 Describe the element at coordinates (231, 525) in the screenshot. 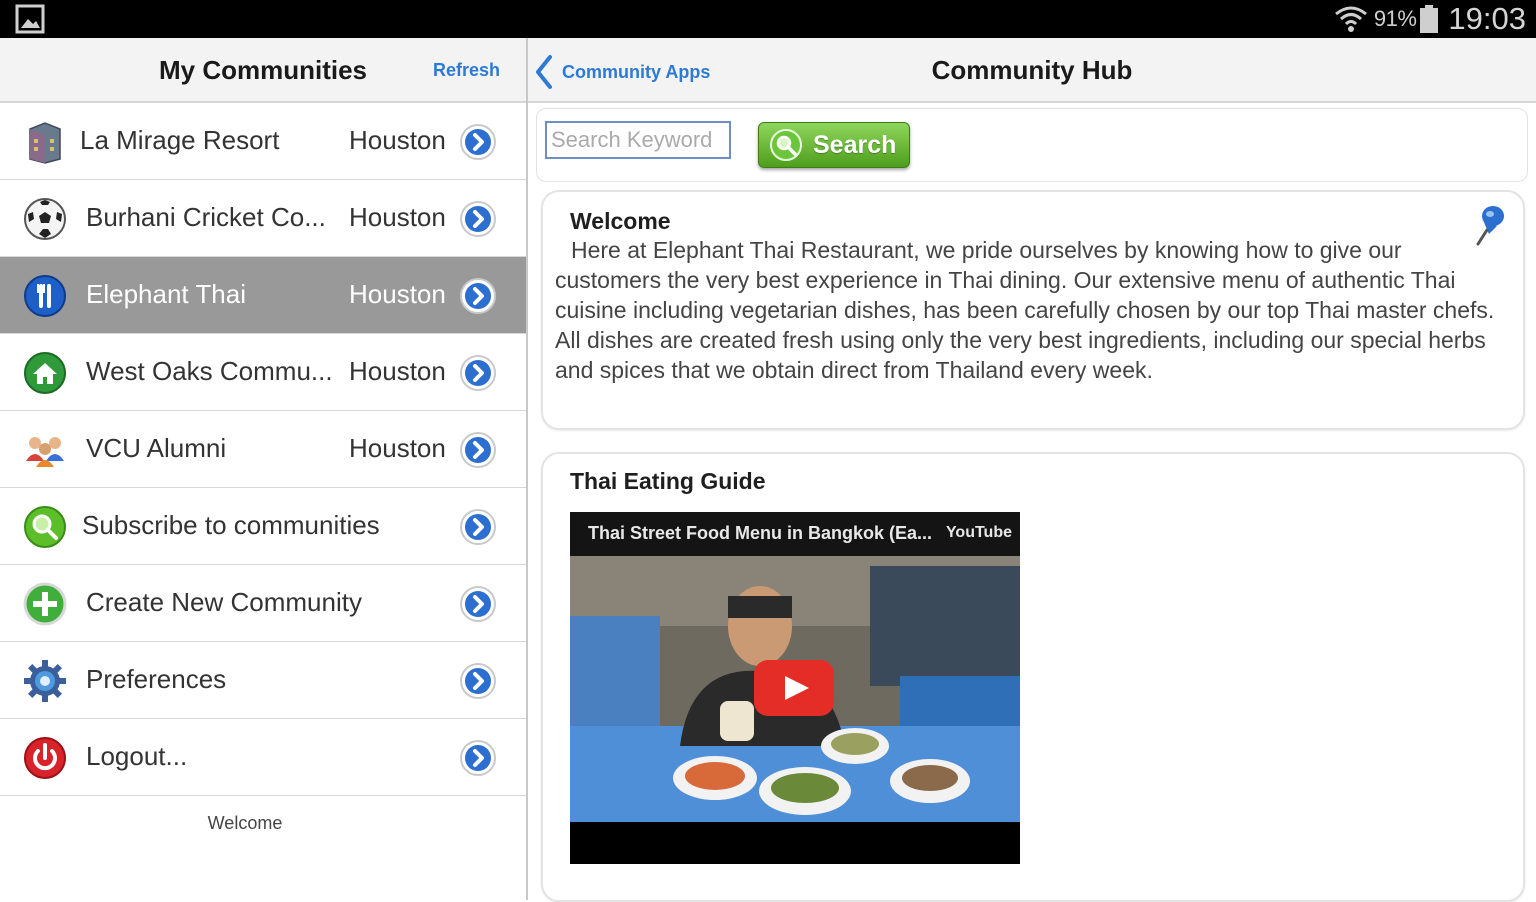

I see `menu-item-label: Subscribe to communities` at that location.